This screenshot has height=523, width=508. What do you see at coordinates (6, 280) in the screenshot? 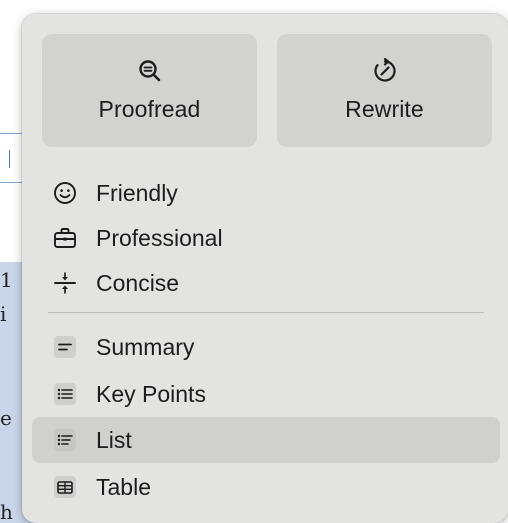
I see `background-text-fragment: 1` at bounding box center [6, 280].